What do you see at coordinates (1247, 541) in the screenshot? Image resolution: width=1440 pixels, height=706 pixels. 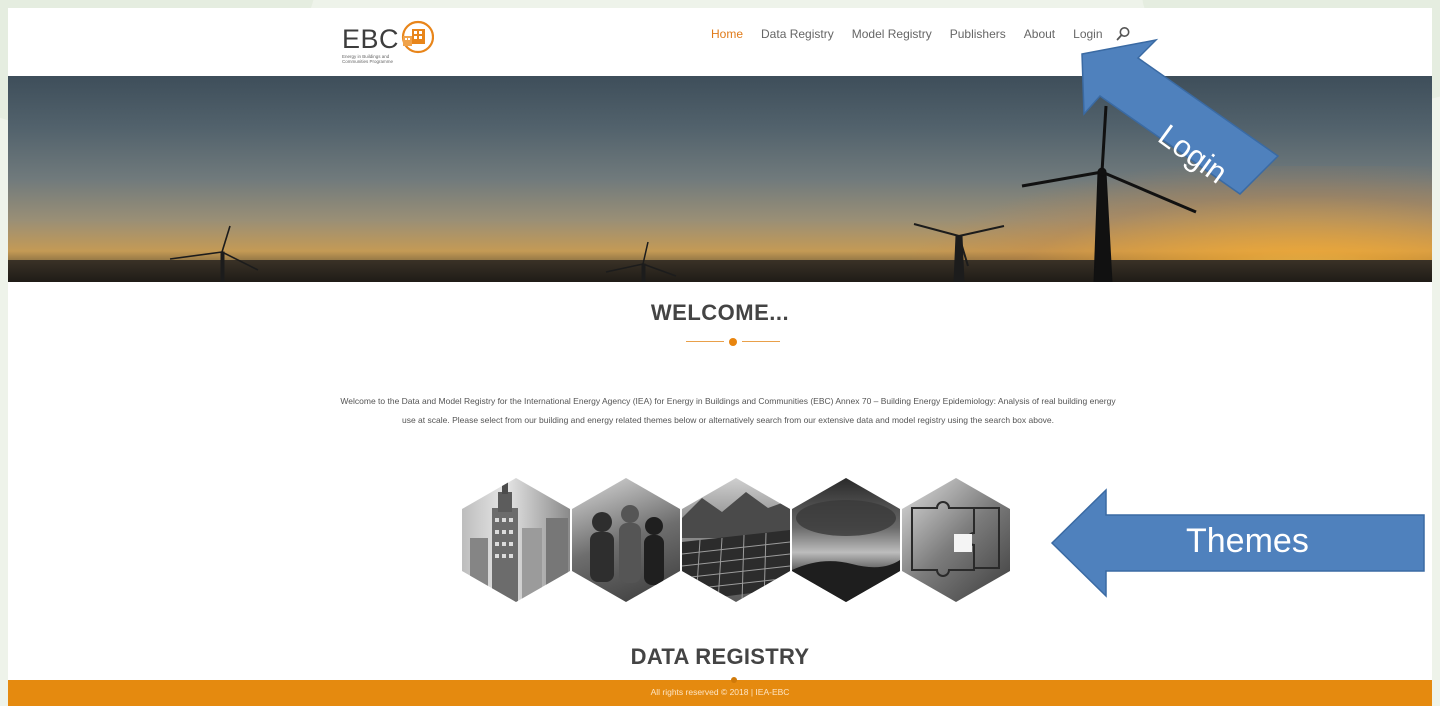 I see `themes-annotation-label: Themes` at bounding box center [1247, 541].